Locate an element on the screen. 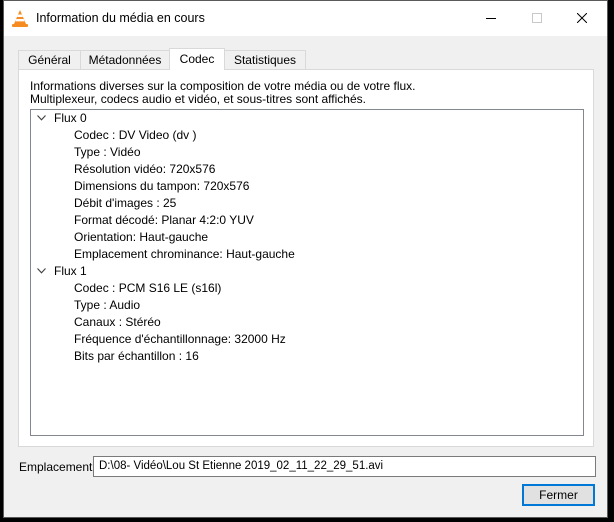 This screenshot has width=614, height=522. tree-item: Type : Audio is located at coordinates (307, 305).